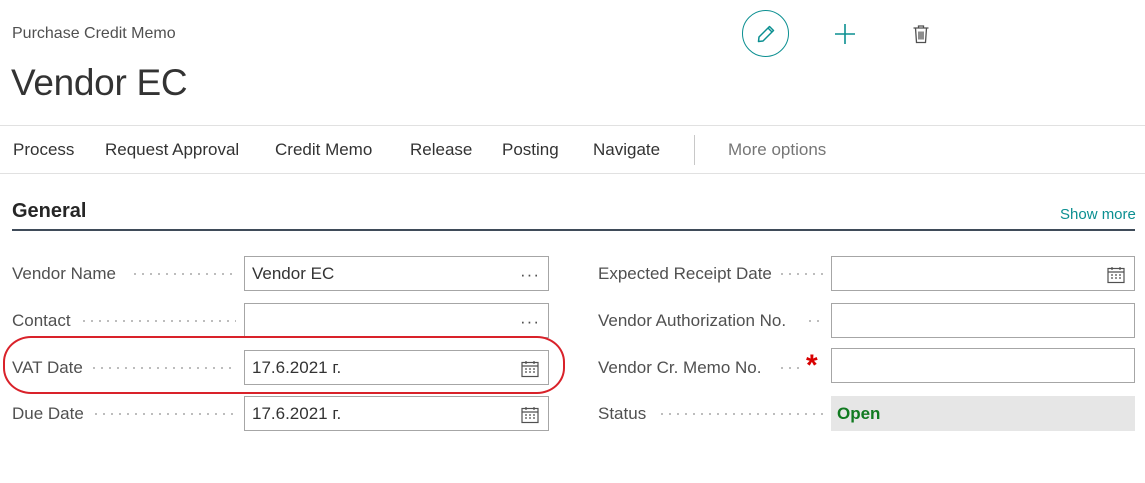  I want to click on menu-request-approval: Request Approval, so click(172, 150).